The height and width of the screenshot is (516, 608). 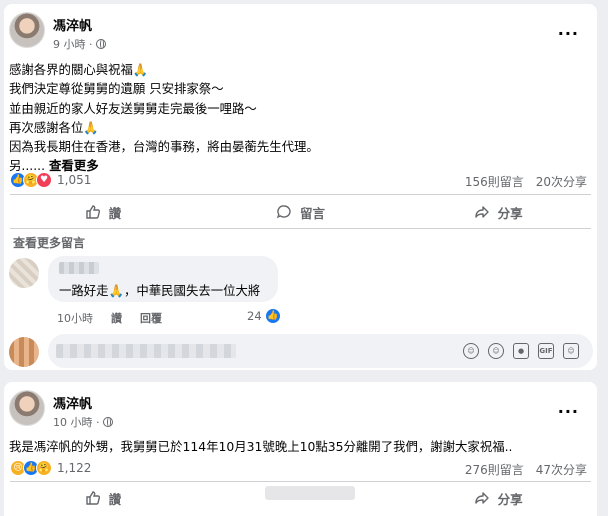 I want to click on reaction-summary: 😢 👍 🤗 1,122, so click(x=50, y=468).